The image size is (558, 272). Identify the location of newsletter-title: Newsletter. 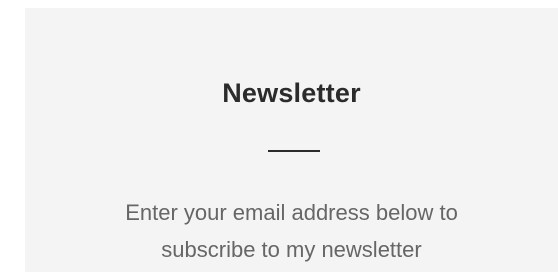
(291, 93).